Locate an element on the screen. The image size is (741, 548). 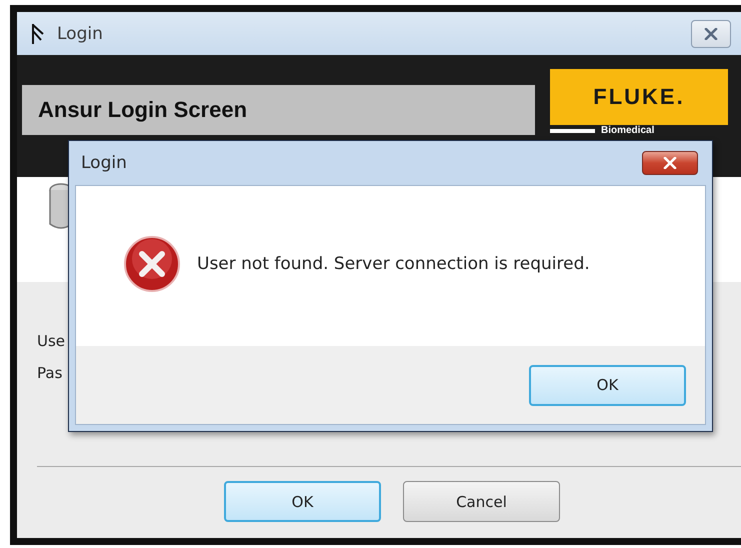
error-icon is located at coordinates (152, 263).